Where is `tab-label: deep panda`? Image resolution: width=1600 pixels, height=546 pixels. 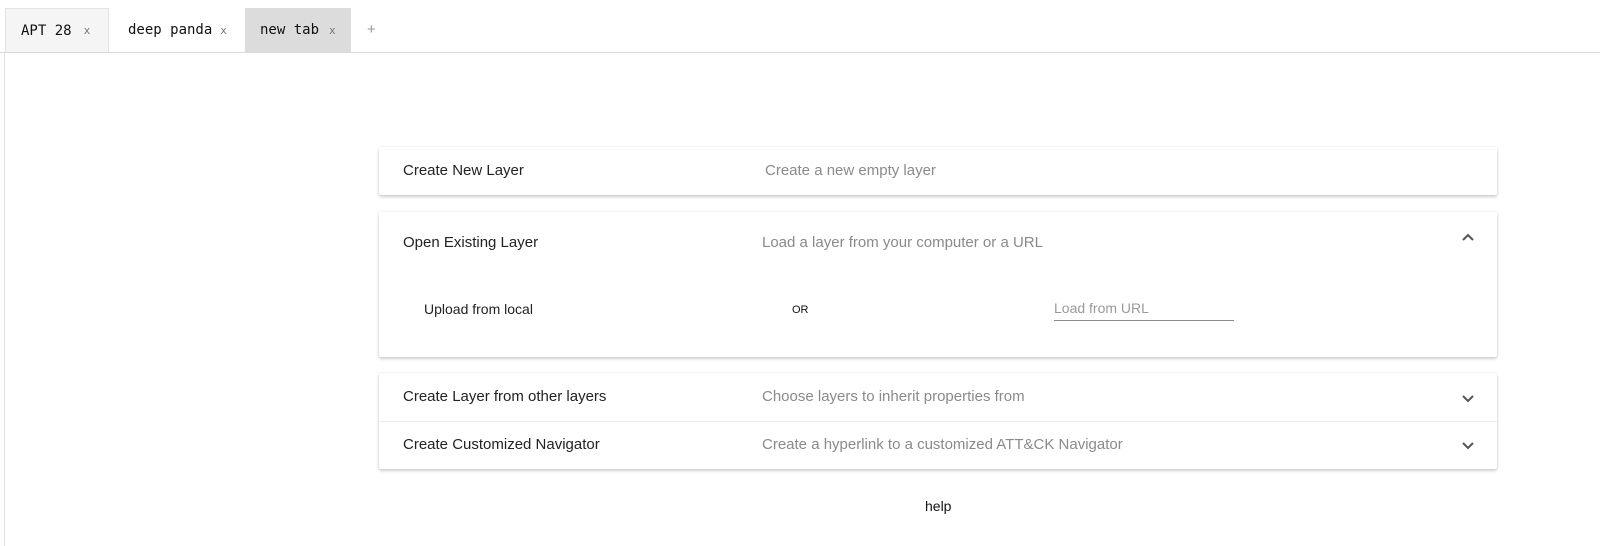 tab-label: deep panda is located at coordinates (170, 30).